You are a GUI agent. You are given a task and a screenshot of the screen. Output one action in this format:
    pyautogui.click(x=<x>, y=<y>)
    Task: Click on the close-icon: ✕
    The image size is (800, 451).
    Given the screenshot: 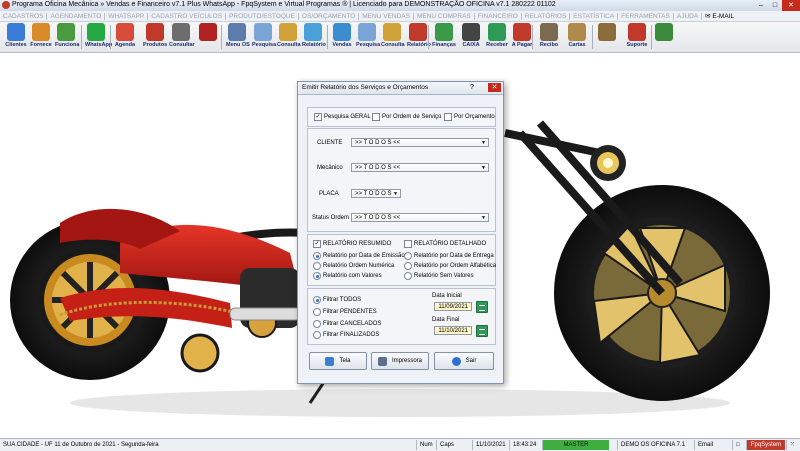 What is the action you would take?
    pyautogui.click(x=791, y=5)
    